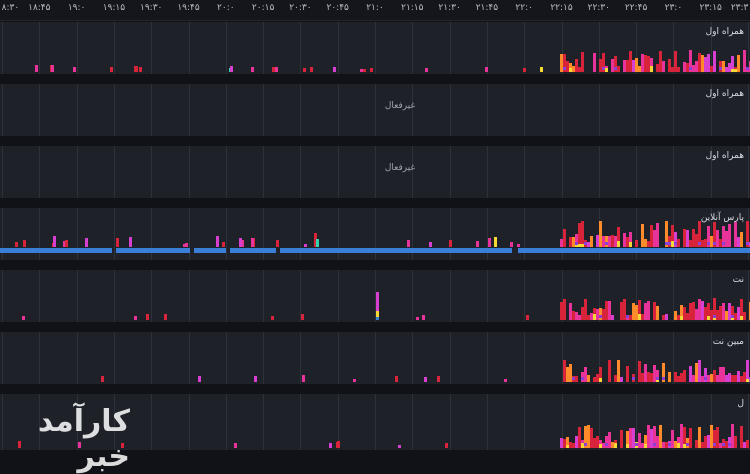 The height and width of the screenshot is (474, 750). What do you see at coordinates (10, 8) in the screenshot?
I see `time-tick-label: ۱۸:۳۰` at bounding box center [10, 8].